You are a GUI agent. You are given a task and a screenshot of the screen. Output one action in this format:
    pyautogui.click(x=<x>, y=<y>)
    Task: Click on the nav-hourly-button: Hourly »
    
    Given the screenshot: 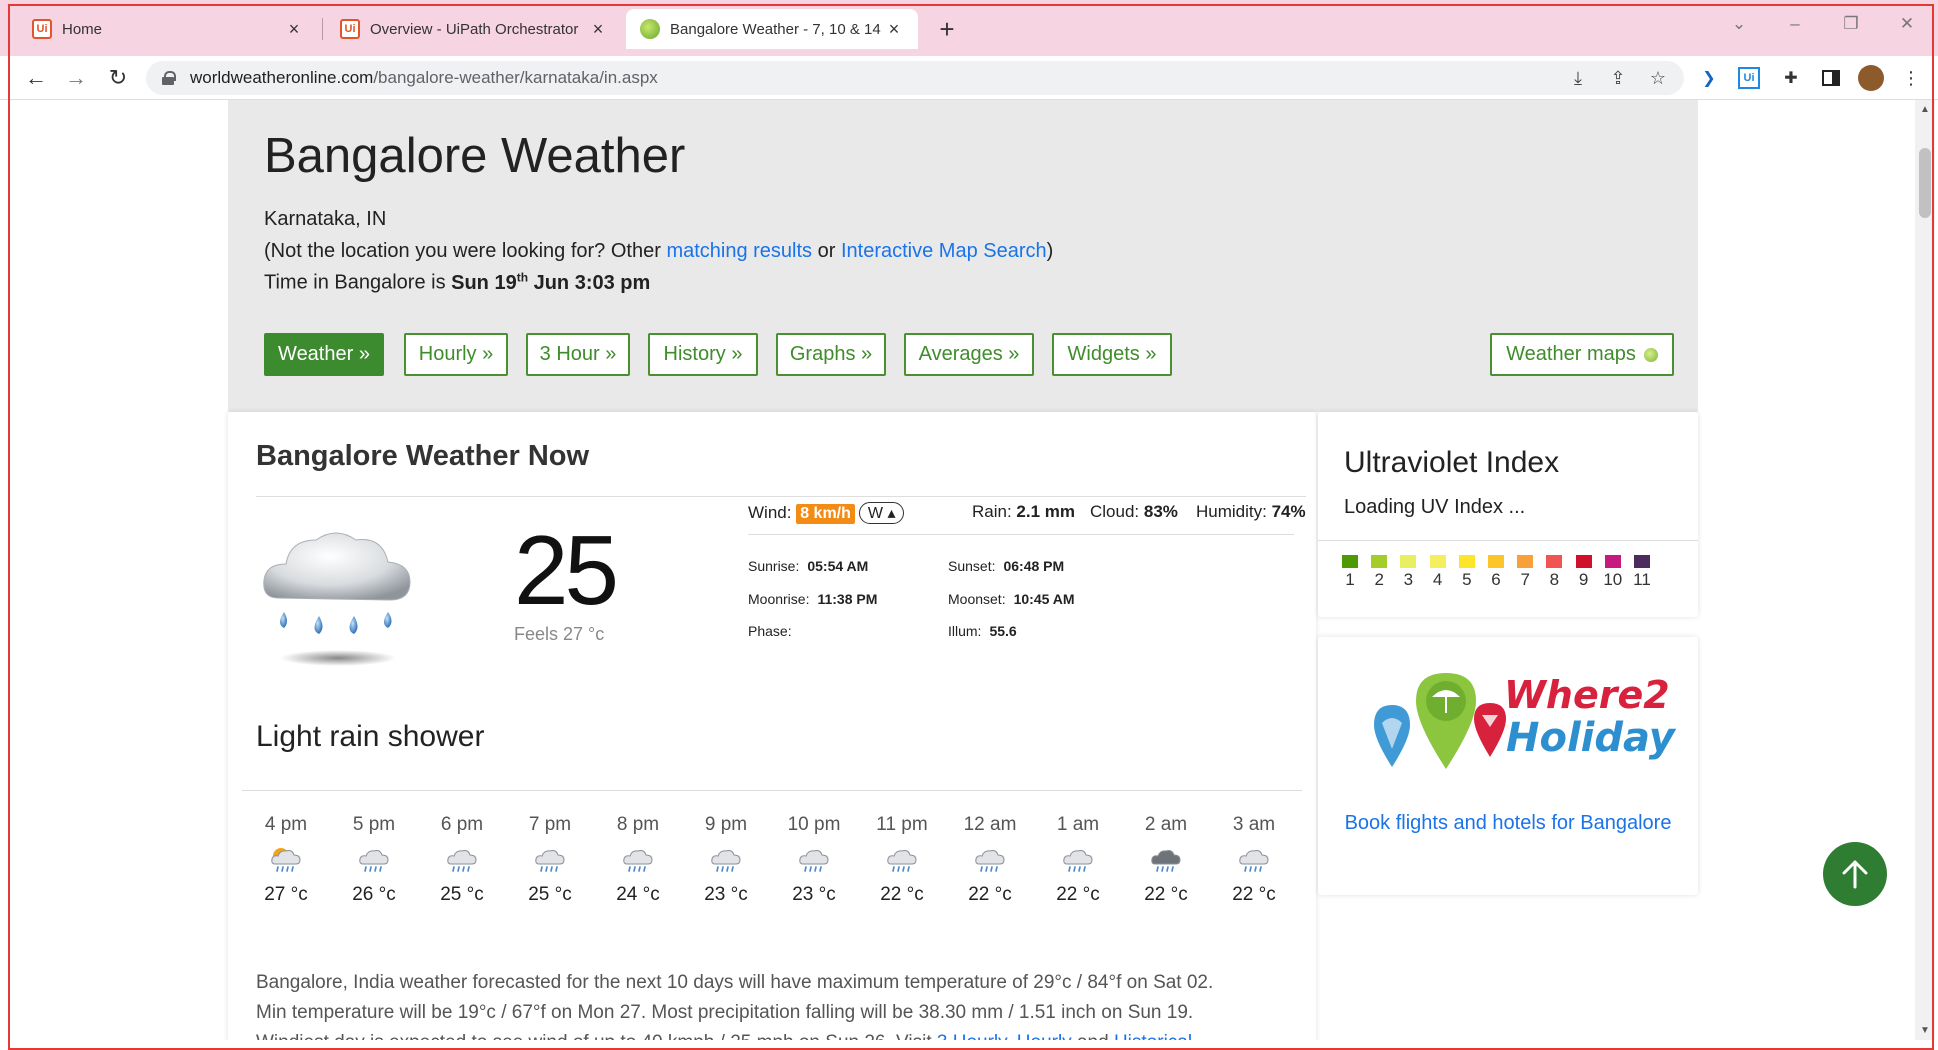 What is the action you would take?
    pyautogui.click(x=456, y=354)
    